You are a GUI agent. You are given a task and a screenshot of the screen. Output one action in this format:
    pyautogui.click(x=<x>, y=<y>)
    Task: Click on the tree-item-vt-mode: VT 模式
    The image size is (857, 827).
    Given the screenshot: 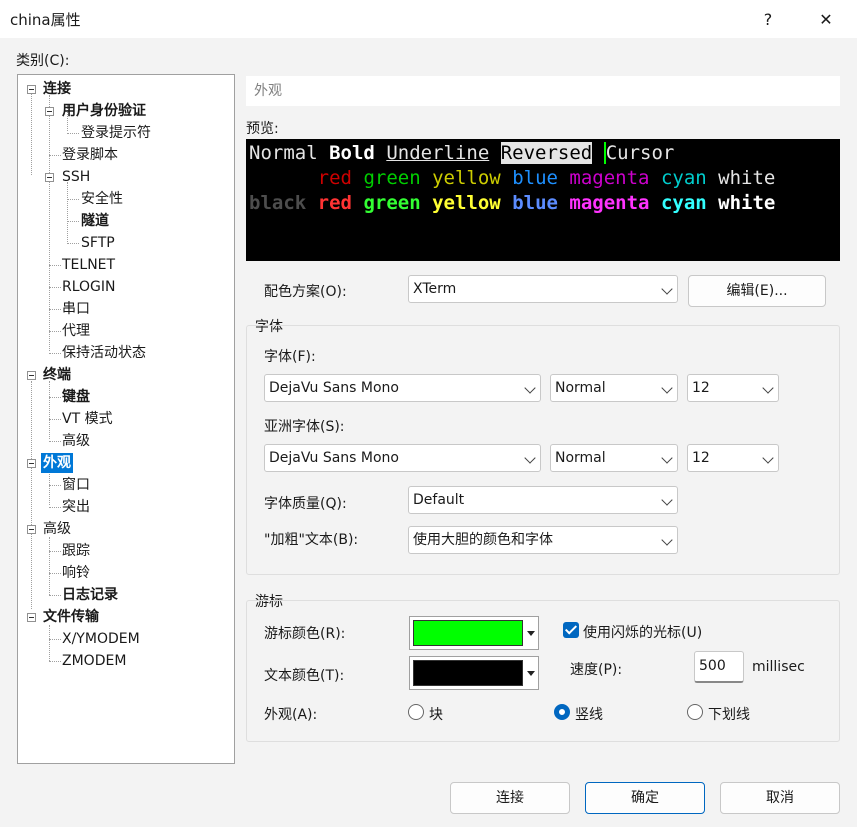 What is the action you would take?
    pyautogui.click(x=87, y=419)
    